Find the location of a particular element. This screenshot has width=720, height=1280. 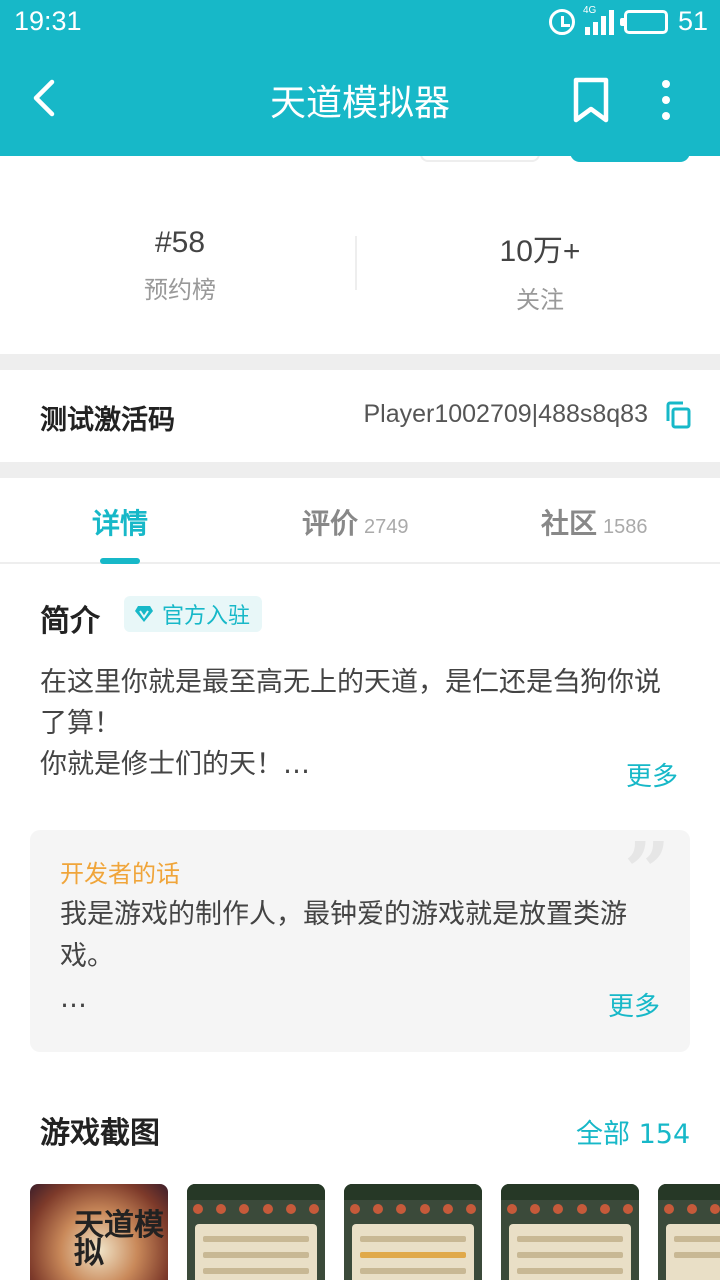

tab-label: 社区 is located at coordinates (569, 523).